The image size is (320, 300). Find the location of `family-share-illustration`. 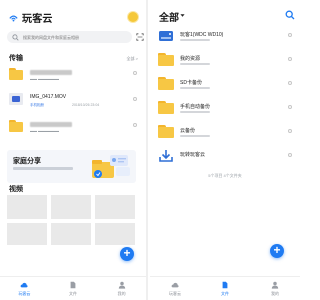

family-share-illustration is located at coordinates (111, 166).